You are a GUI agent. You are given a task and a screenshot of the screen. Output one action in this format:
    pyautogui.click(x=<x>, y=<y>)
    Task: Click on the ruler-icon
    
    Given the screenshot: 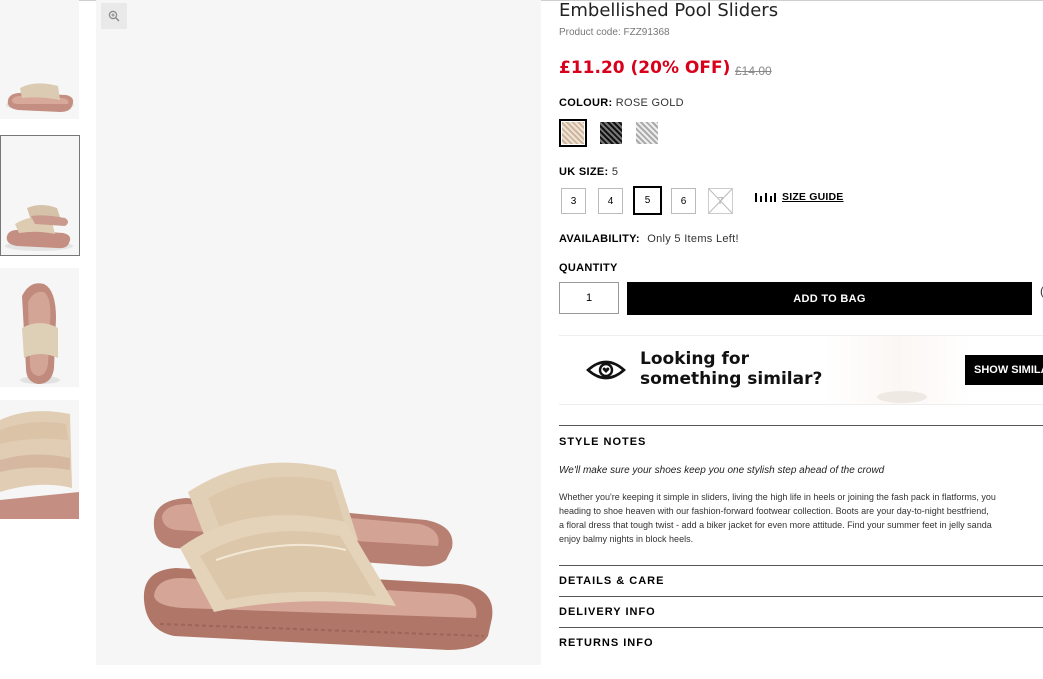 What is the action you would take?
    pyautogui.click(x=765, y=197)
    